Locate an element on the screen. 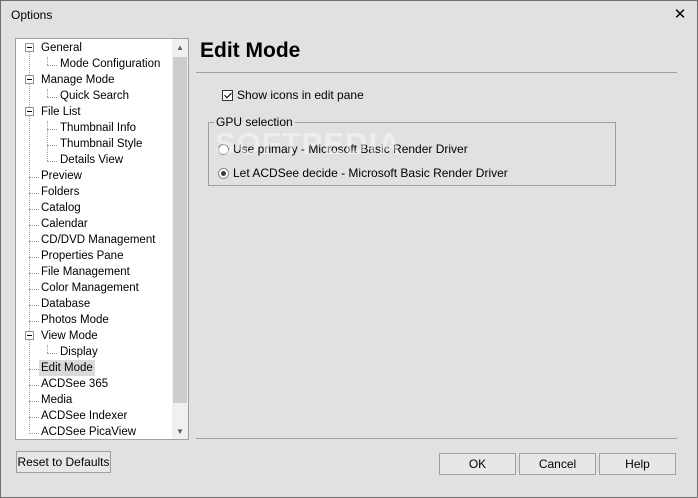 This screenshot has width=698, height=498. tree-item-details-view: Details View is located at coordinates (91, 160).